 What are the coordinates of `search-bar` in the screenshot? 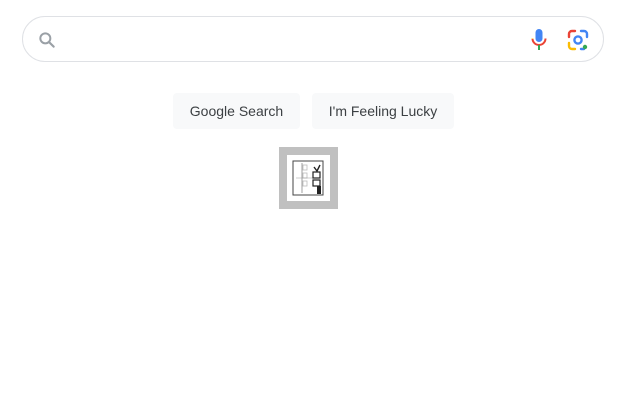 It's located at (313, 39).